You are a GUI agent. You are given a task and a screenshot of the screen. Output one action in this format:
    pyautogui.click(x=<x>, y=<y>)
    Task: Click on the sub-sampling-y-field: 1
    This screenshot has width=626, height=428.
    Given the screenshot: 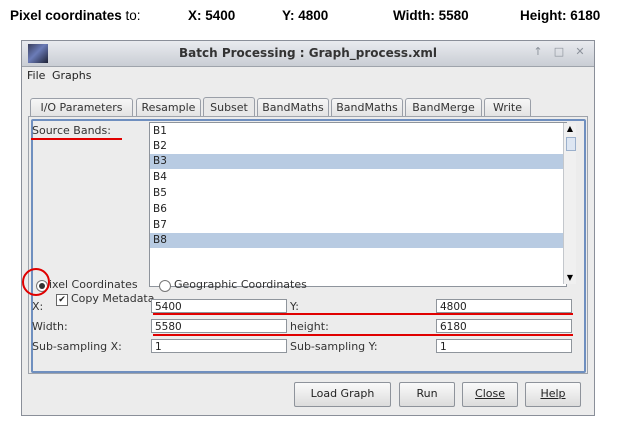 What is the action you would take?
    pyautogui.click(x=504, y=346)
    